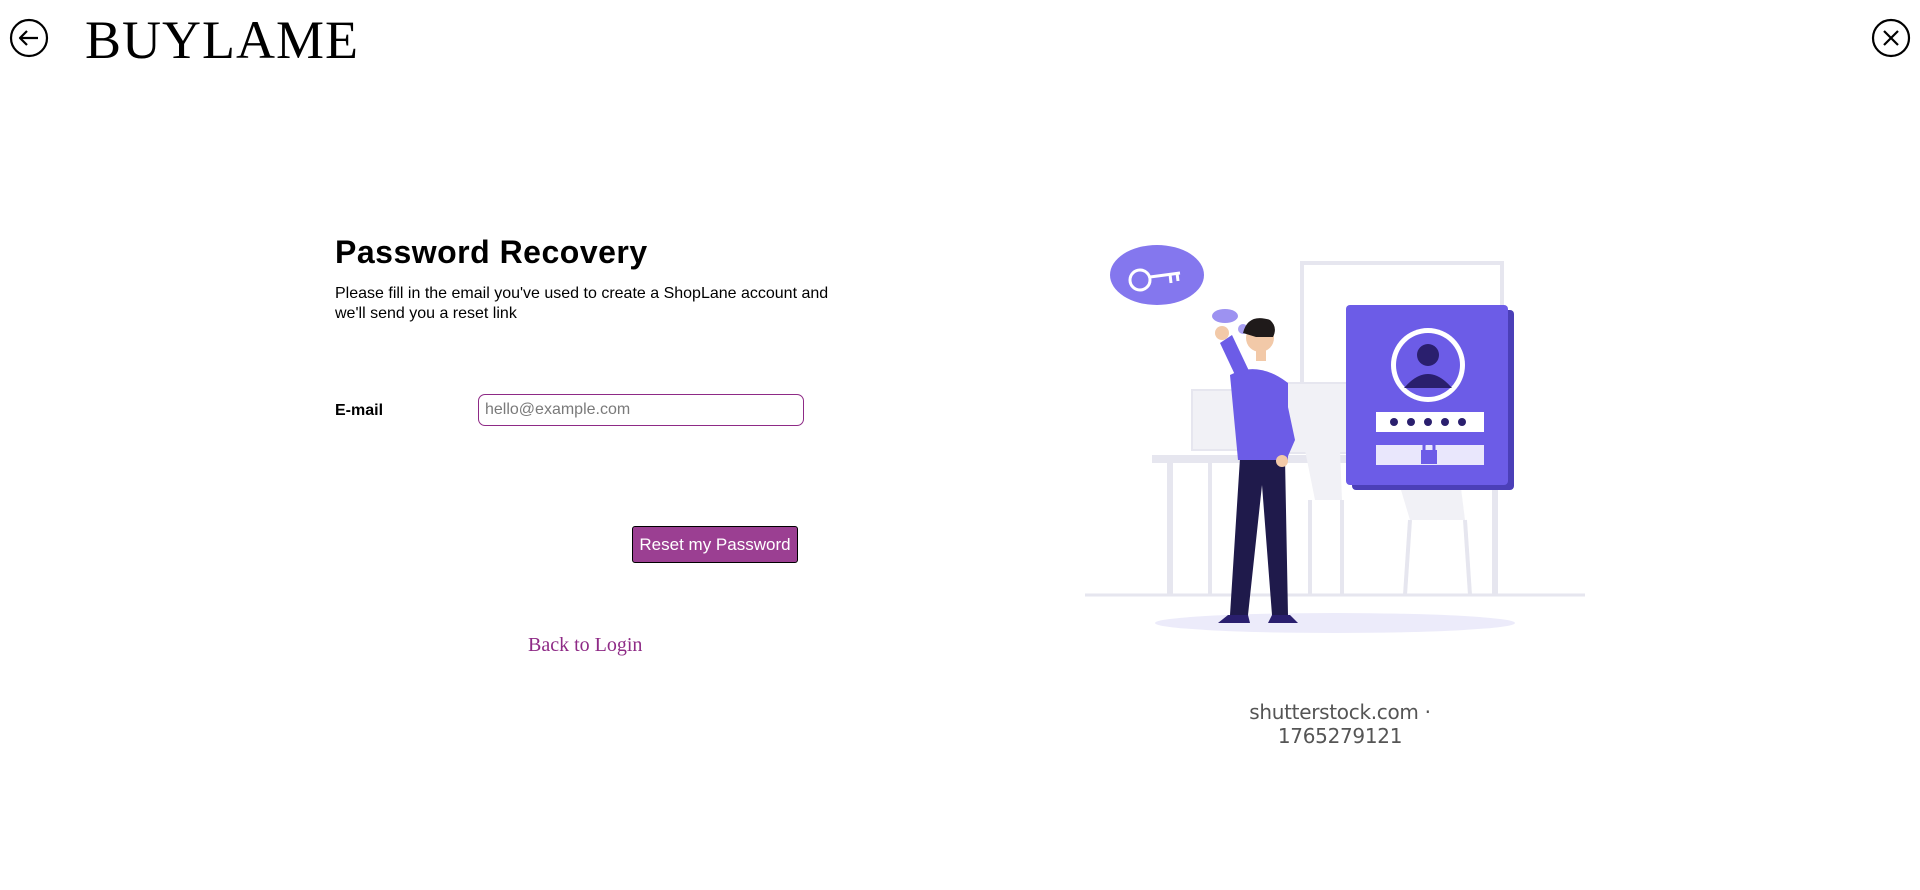 The width and height of the screenshot is (1920, 890). I want to click on email-row: E-mail, so click(595, 411).